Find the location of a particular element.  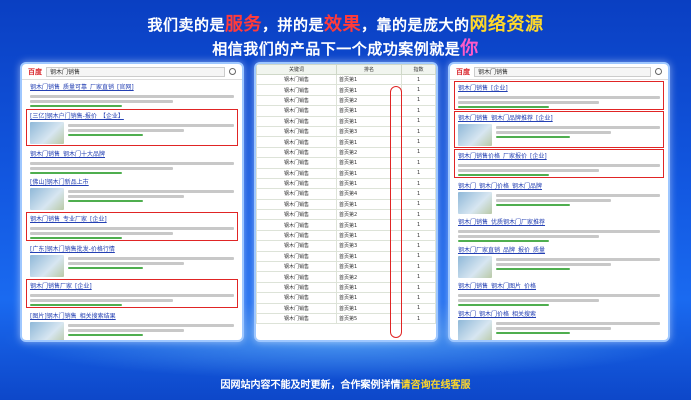

search-result-item: [广东]钢木门销售批发-价格行情 is located at coordinates (132, 260).